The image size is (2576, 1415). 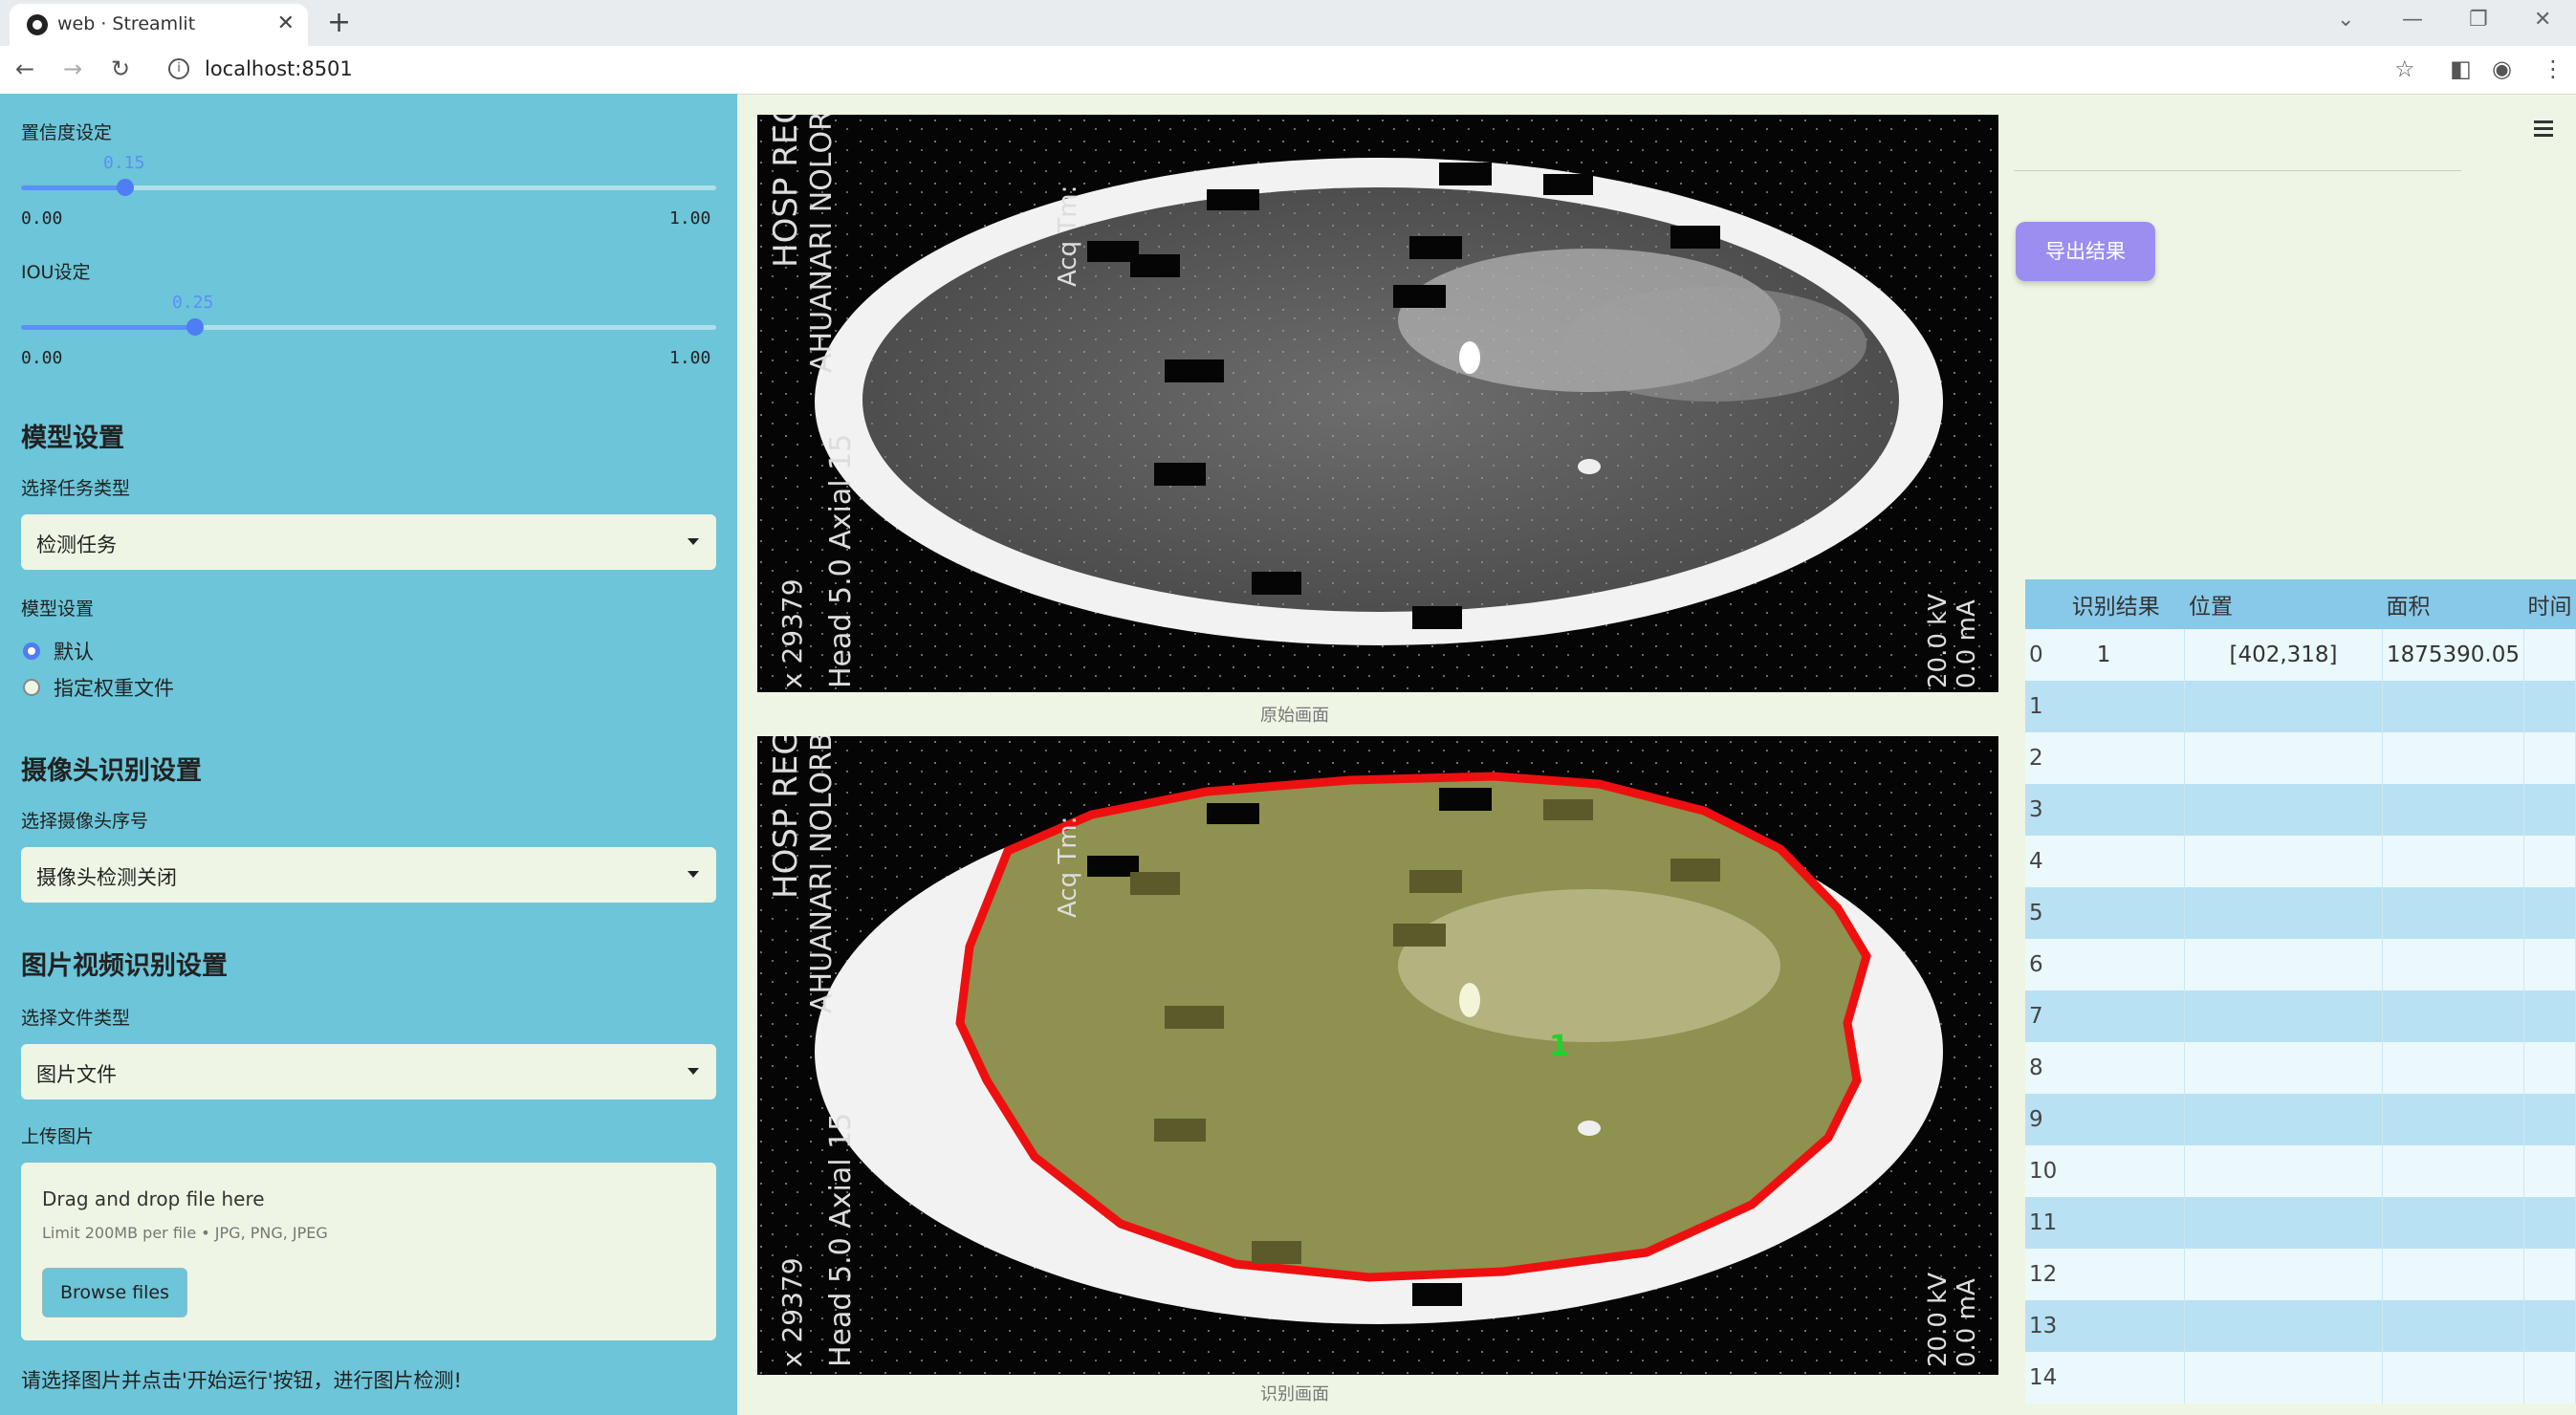 What do you see at coordinates (2549, 604) in the screenshot?
I see `time-header: 时间` at bounding box center [2549, 604].